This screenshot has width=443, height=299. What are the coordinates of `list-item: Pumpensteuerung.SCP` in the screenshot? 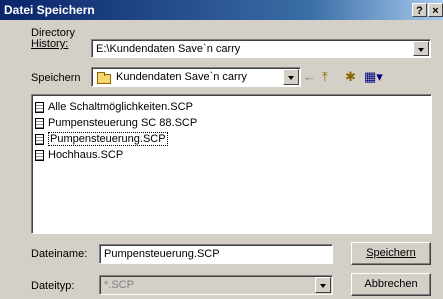 It's located at (101, 139).